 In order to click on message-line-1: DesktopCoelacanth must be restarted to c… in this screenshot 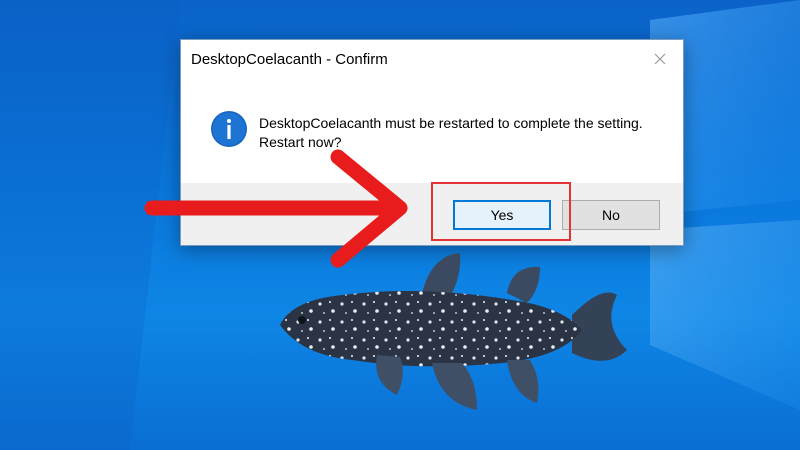, I will do `click(451, 123)`.